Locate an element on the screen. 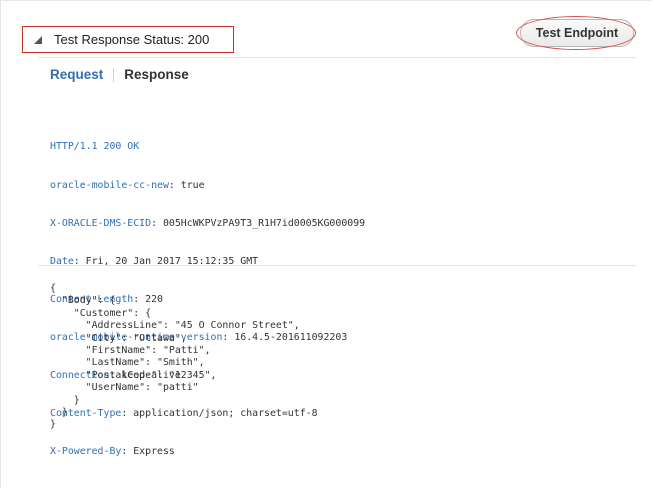  header-divider is located at coordinates (337, 57).